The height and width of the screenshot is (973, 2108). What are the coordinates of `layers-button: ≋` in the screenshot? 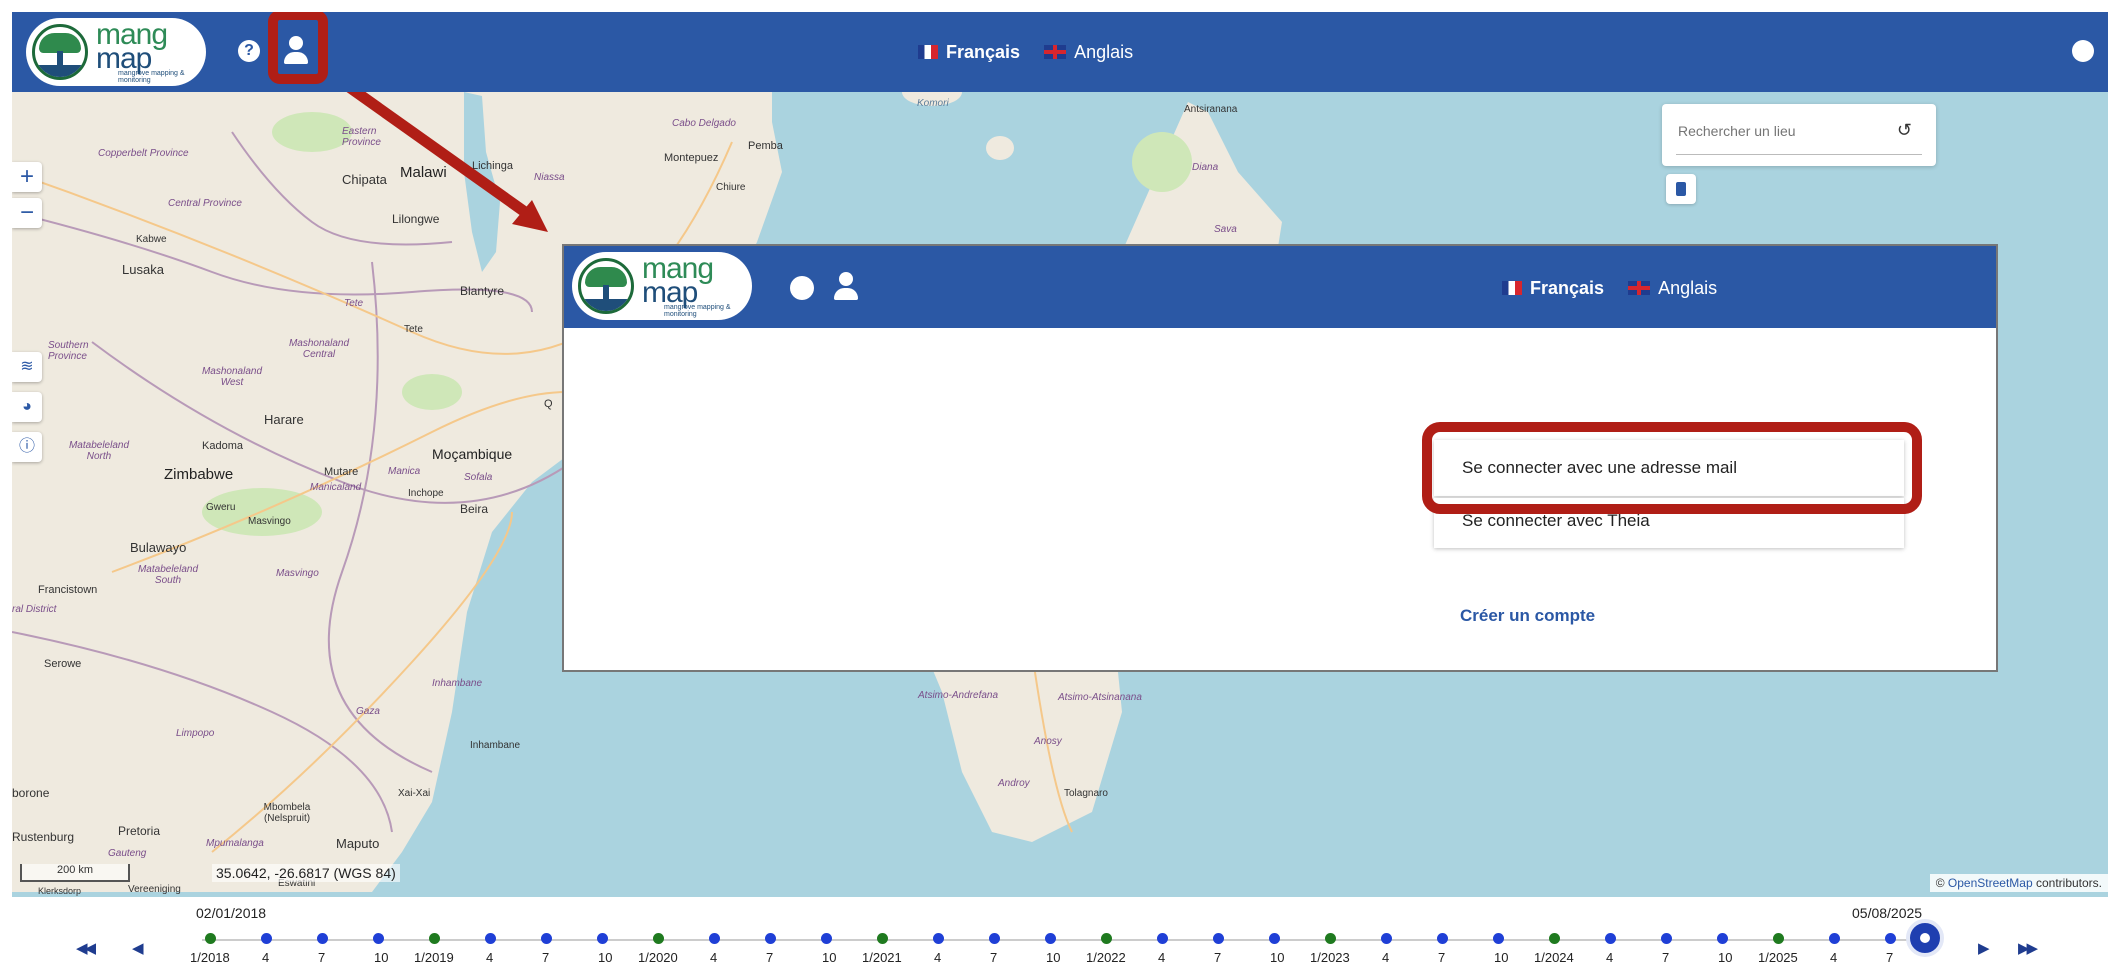 It's located at (27, 367).